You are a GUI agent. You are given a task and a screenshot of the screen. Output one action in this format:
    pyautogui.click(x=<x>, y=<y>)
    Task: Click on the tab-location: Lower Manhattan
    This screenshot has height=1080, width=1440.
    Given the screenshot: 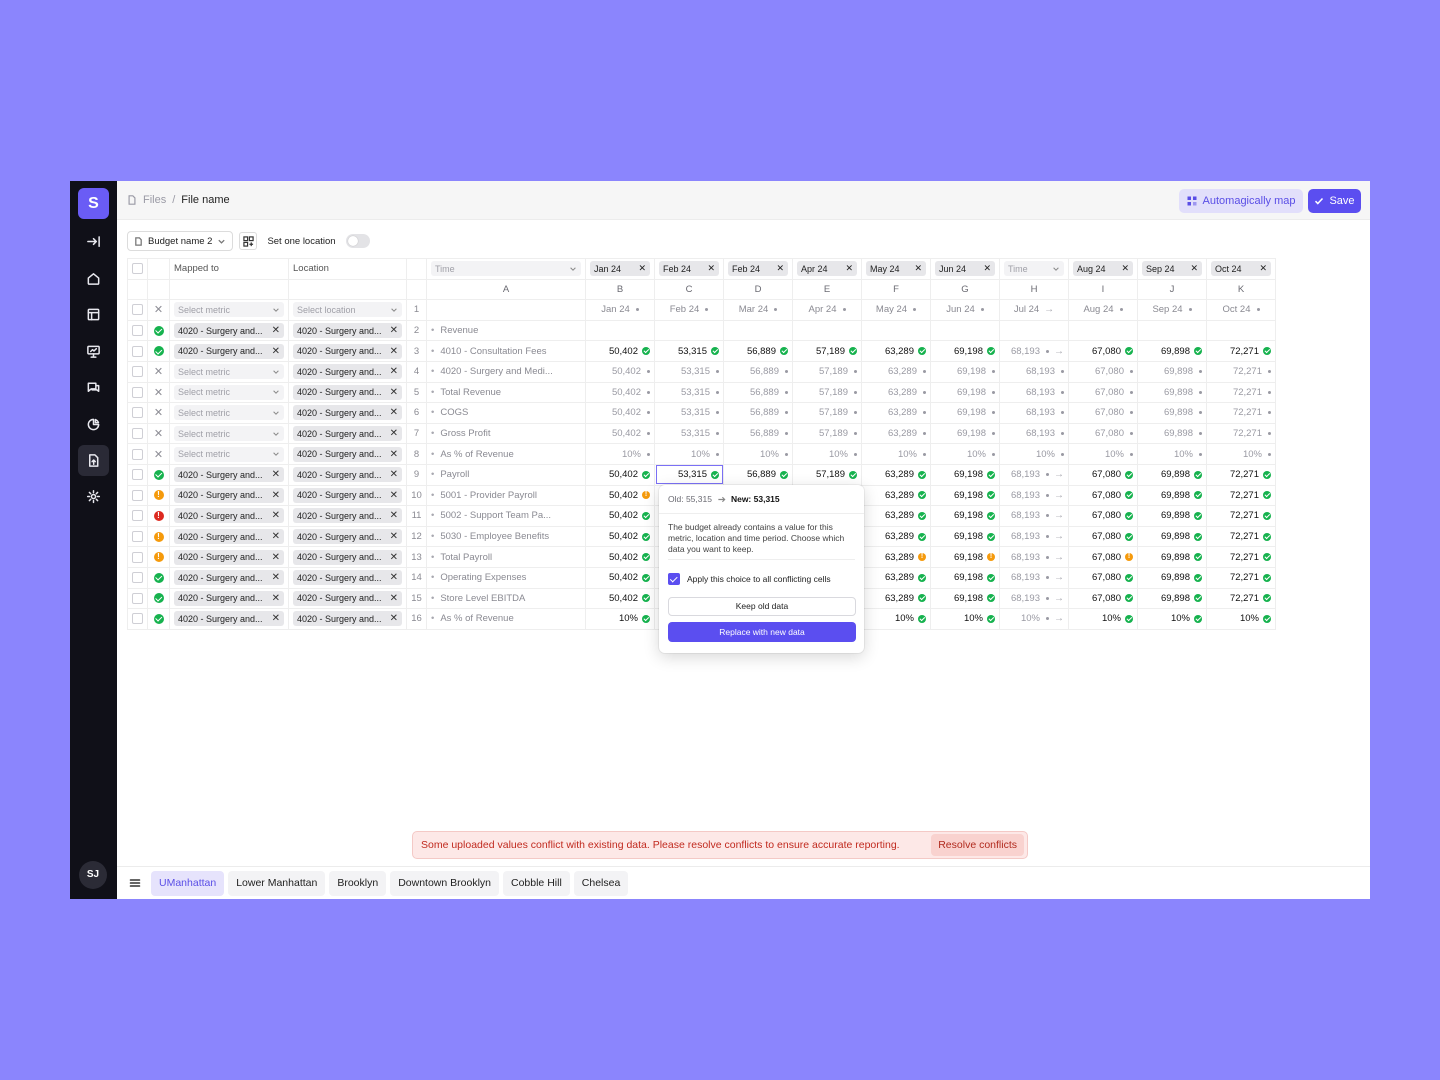 What is the action you would take?
    pyautogui.click(x=277, y=883)
    